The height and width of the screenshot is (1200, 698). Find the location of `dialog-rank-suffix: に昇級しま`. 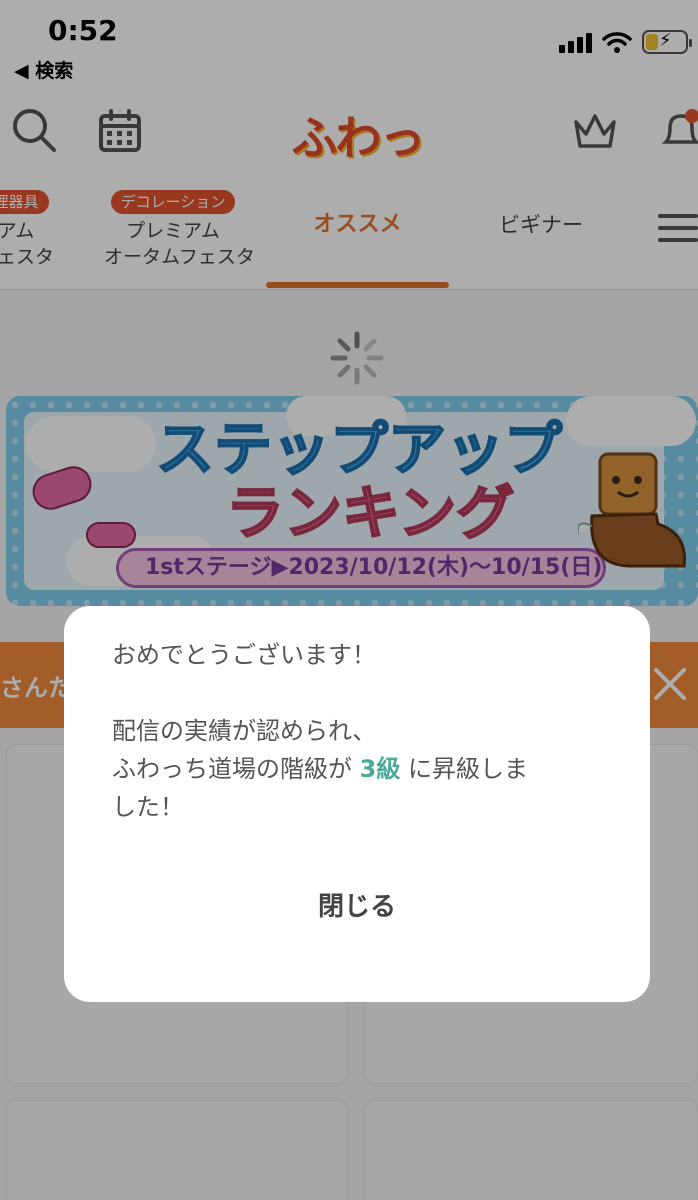

dialog-rank-suffix: に昇級しま is located at coordinates (464, 769).